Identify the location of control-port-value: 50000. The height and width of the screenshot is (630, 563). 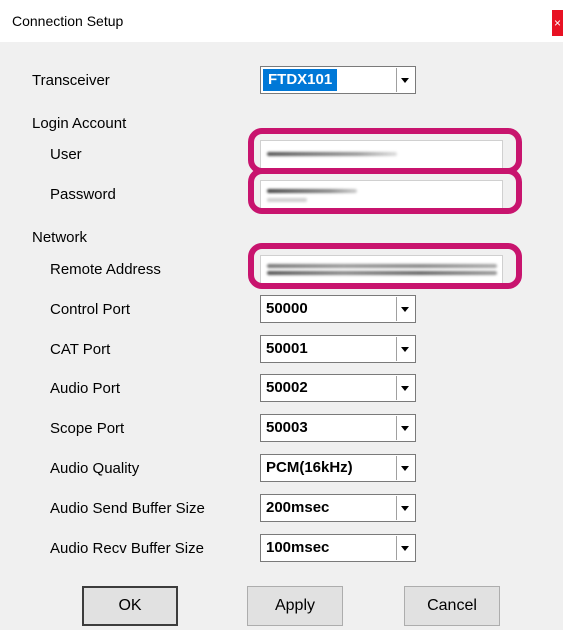
(287, 308).